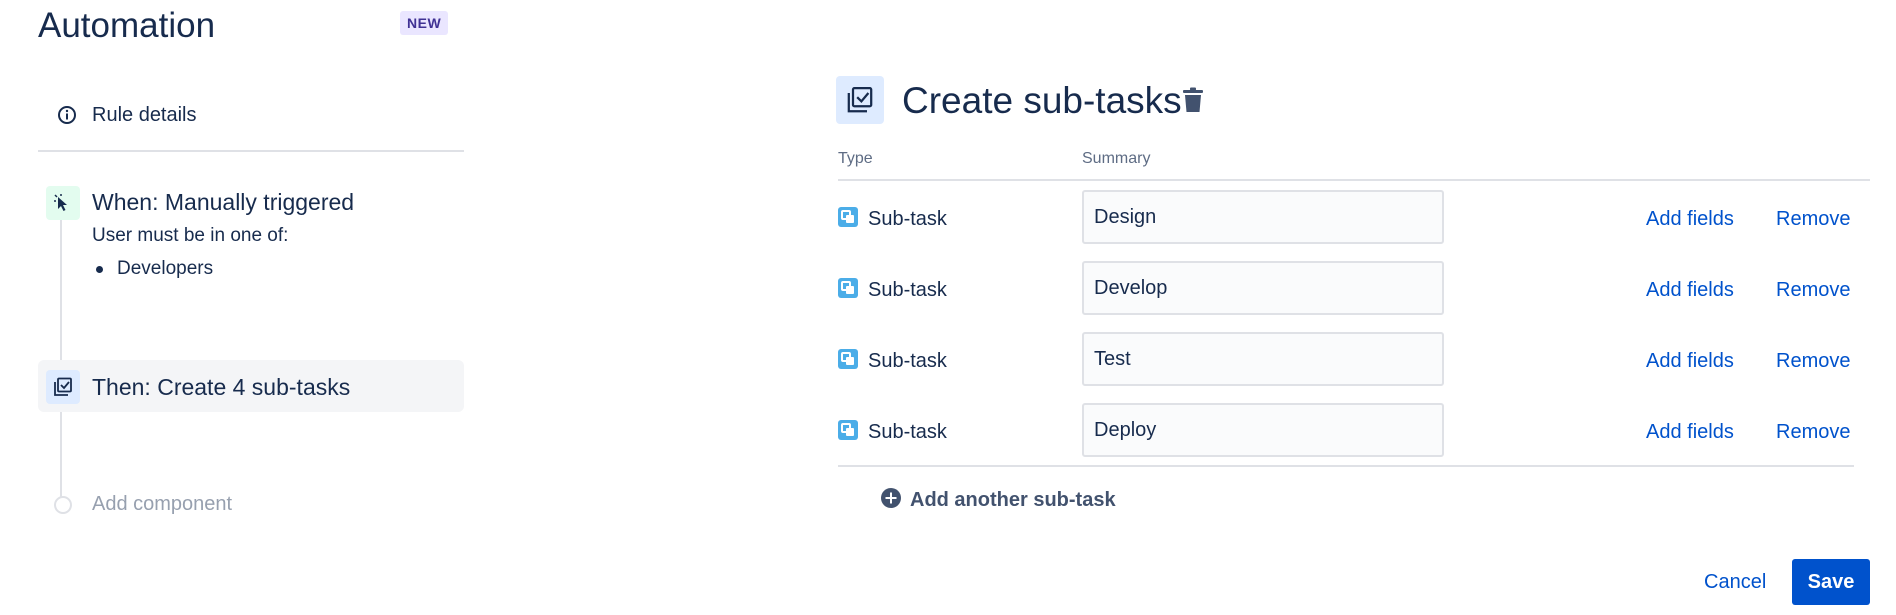  I want to click on cursor-click-icon, so click(63, 203).